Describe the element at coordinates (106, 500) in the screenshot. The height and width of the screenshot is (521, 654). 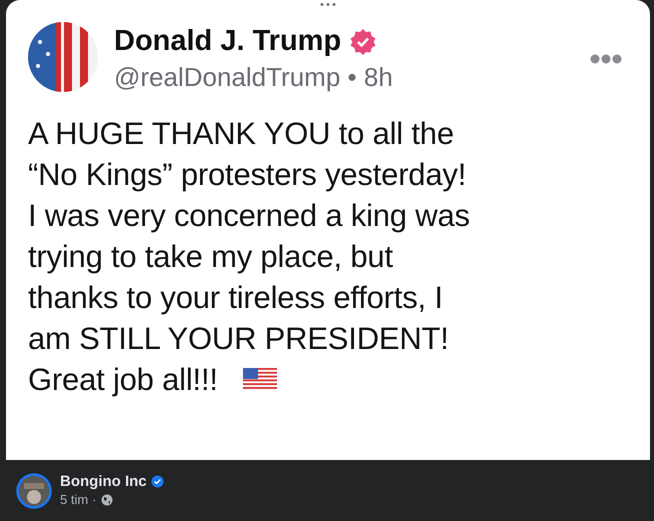
I see `globe-icon` at that location.